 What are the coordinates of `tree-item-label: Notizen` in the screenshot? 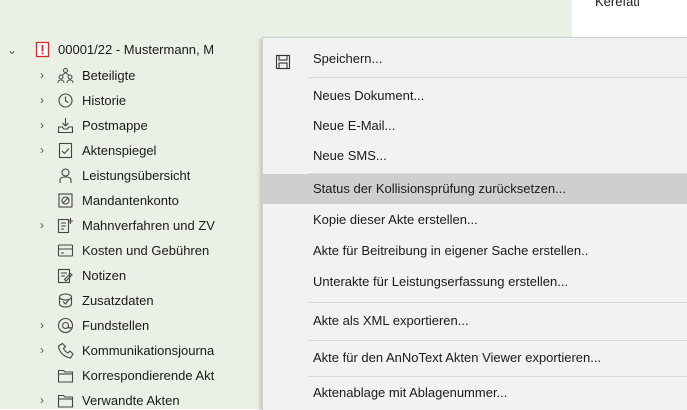 It's located at (104, 275).